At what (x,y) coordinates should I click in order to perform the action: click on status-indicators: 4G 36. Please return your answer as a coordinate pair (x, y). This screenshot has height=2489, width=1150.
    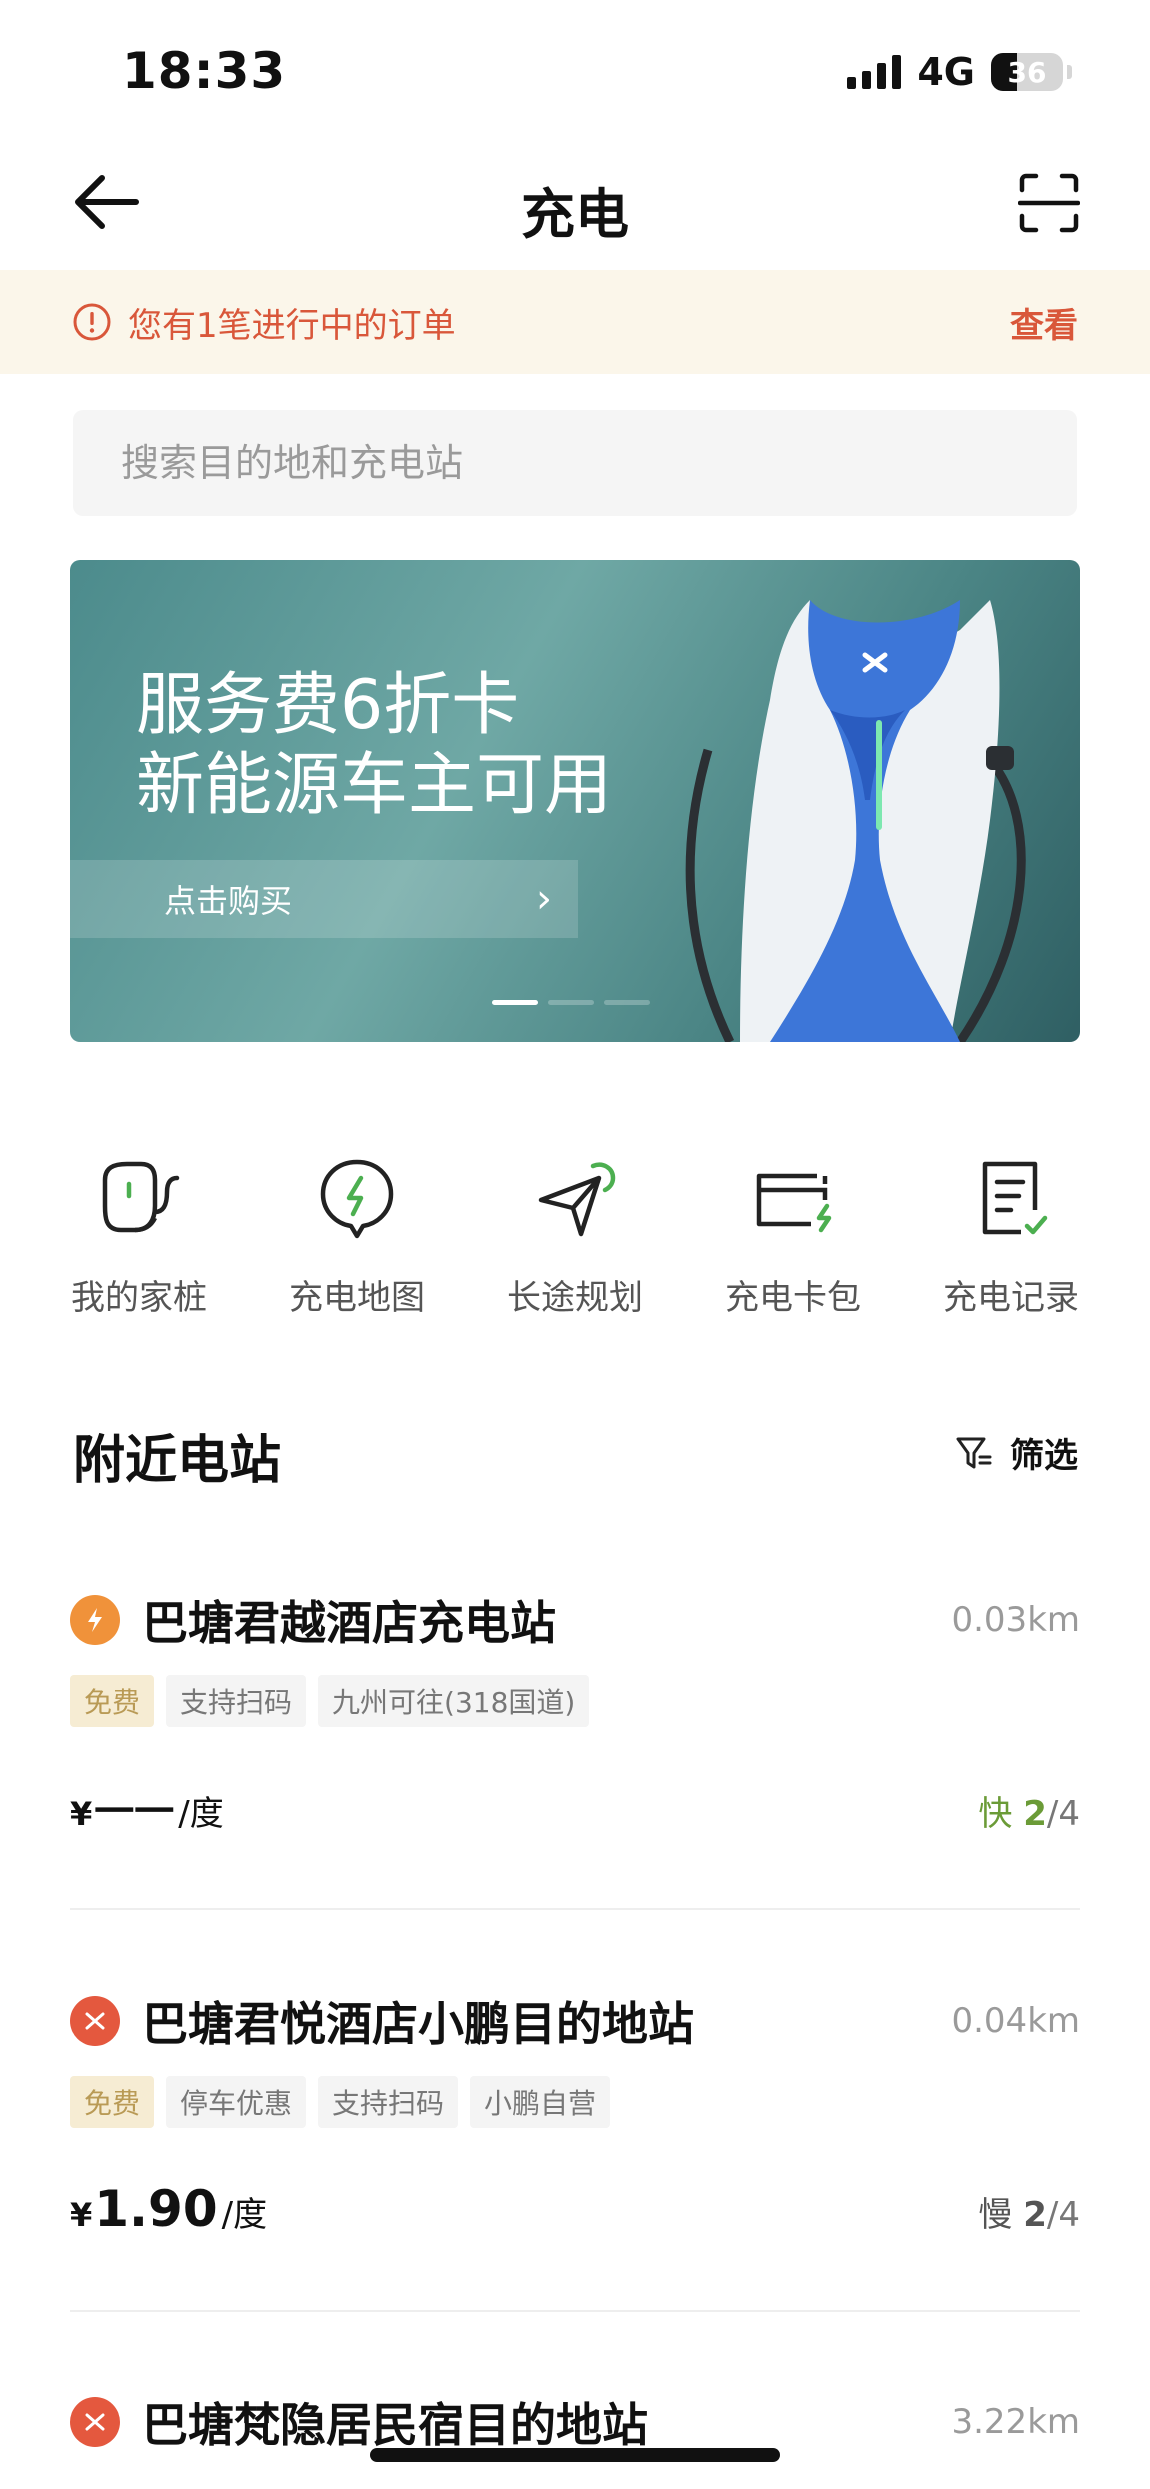
    Looking at the image, I should click on (959, 72).